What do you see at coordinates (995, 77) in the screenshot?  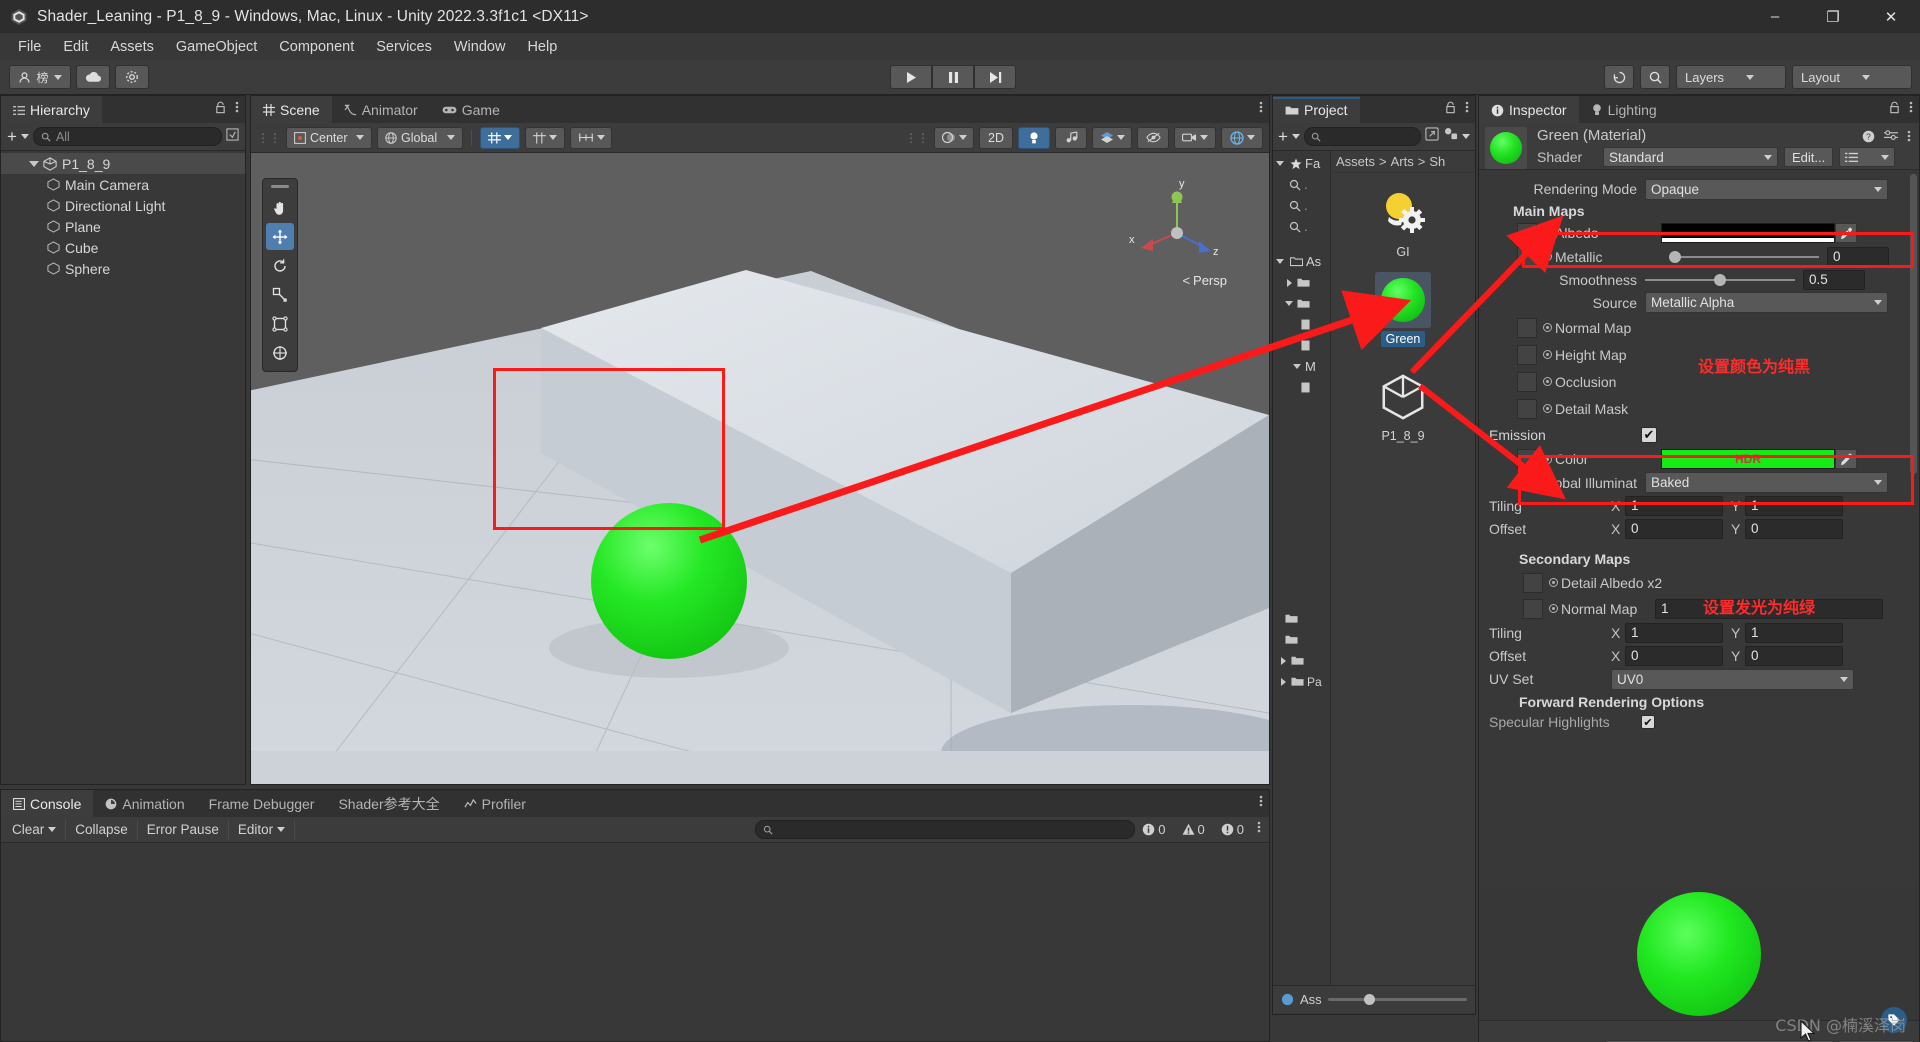 I see `step-button` at bounding box center [995, 77].